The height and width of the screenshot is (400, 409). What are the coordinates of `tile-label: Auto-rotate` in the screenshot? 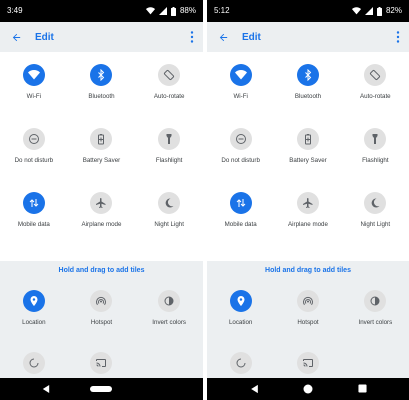 It's located at (375, 96).